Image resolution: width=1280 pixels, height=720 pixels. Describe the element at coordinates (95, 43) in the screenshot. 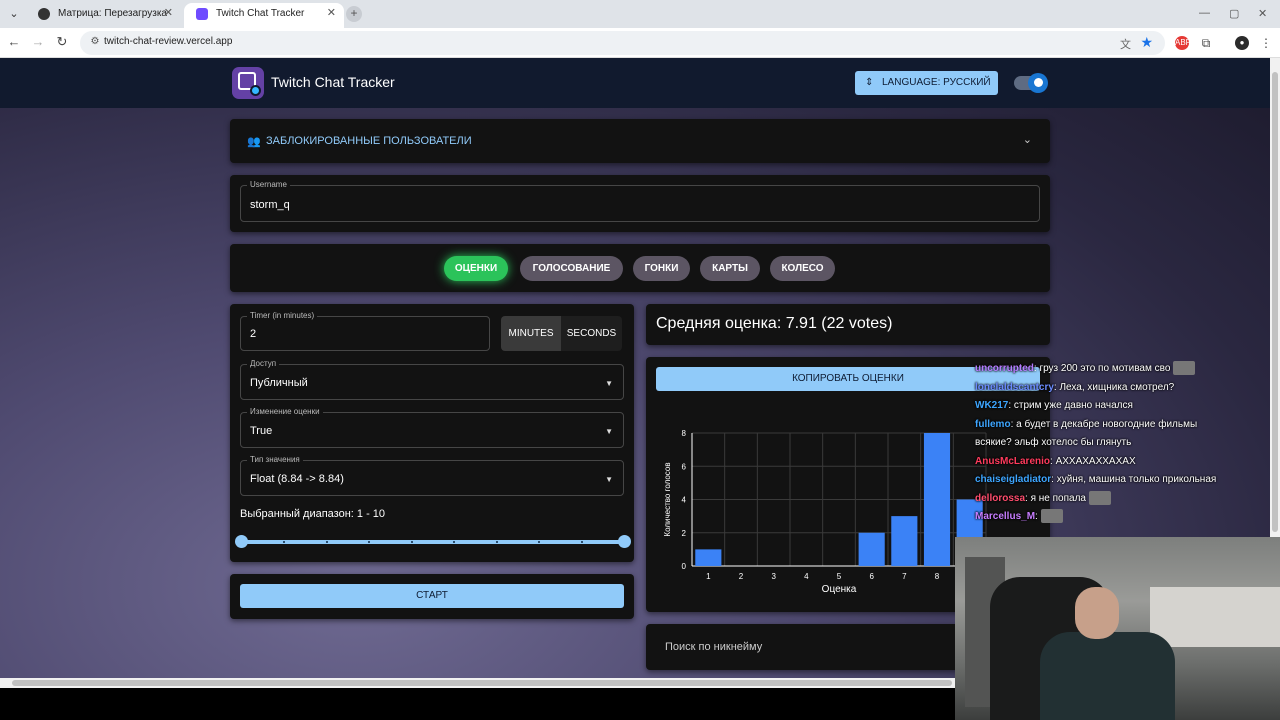

I see `site-info-icon: ⚙` at that location.